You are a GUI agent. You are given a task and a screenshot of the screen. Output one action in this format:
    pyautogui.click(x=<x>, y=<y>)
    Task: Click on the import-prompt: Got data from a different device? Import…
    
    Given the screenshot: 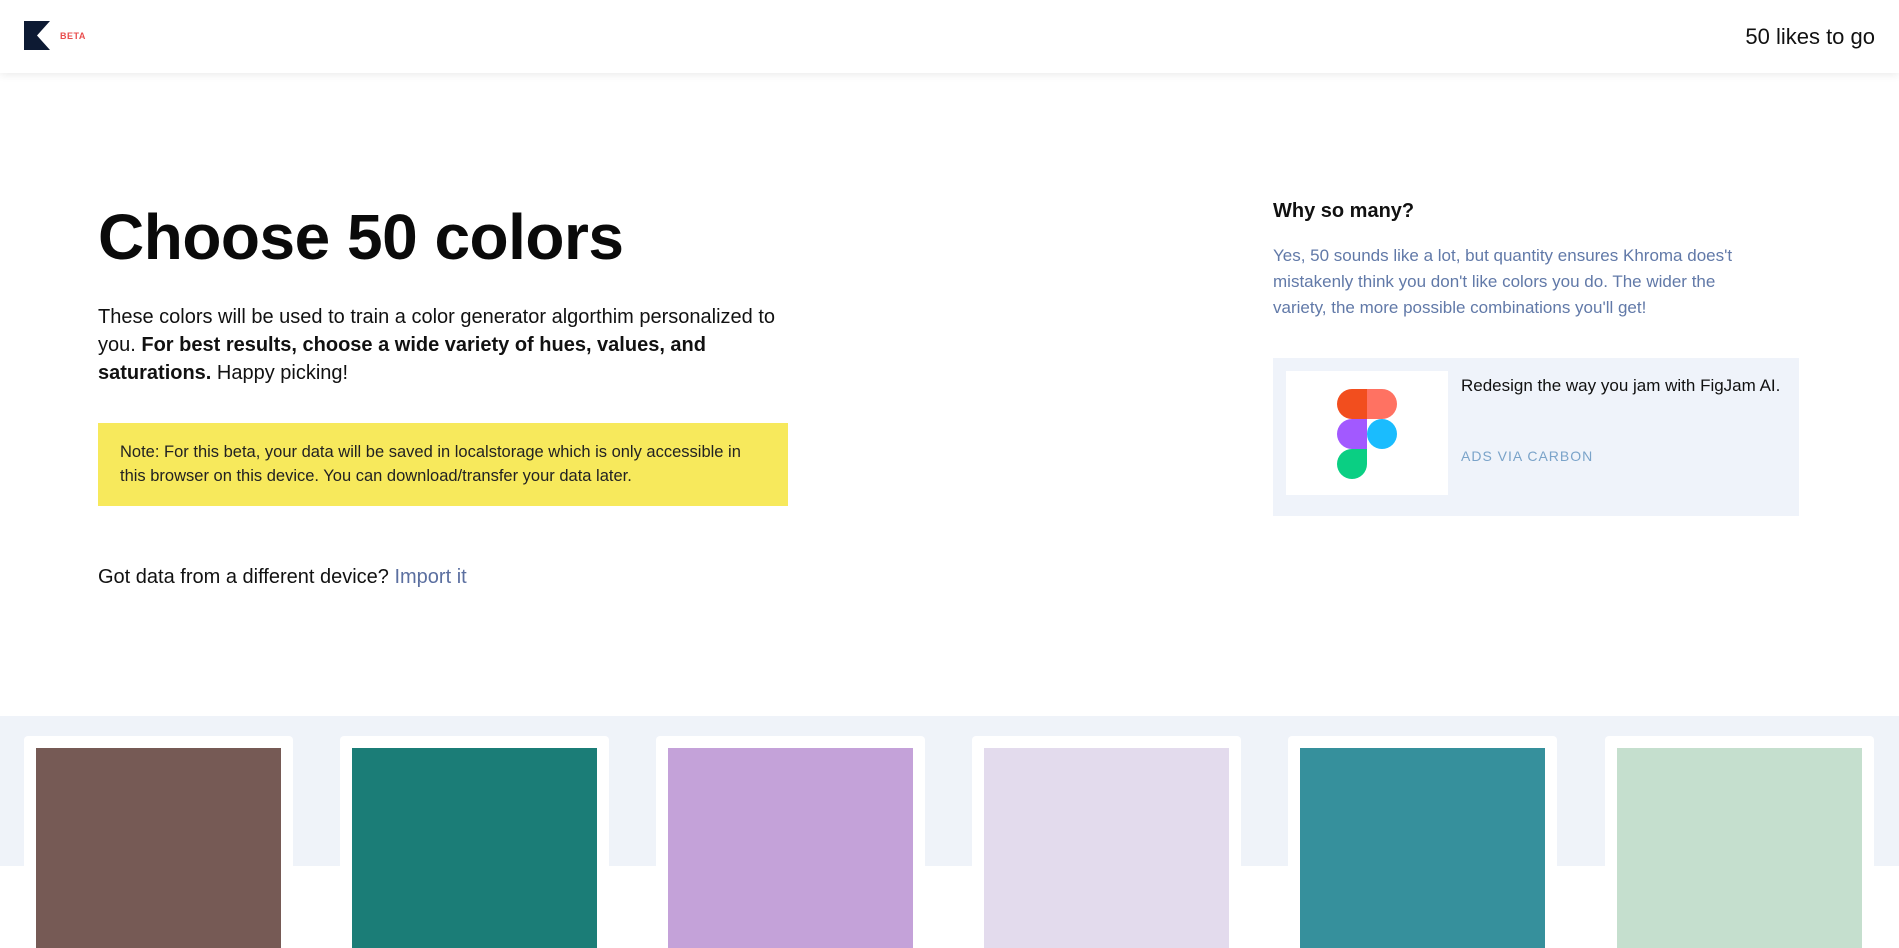 What is the action you would take?
    pyautogui.click(x=282, y=577)
    